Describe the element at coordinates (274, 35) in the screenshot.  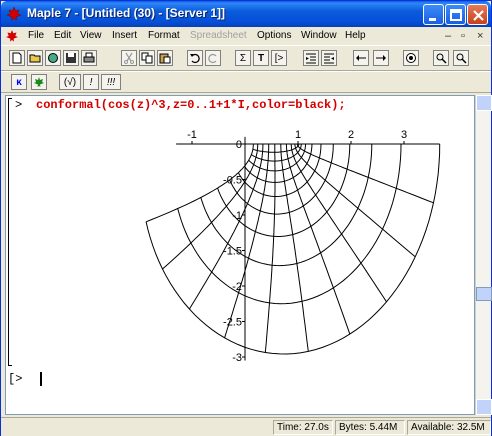
I see `menu-options: Options` at that location.